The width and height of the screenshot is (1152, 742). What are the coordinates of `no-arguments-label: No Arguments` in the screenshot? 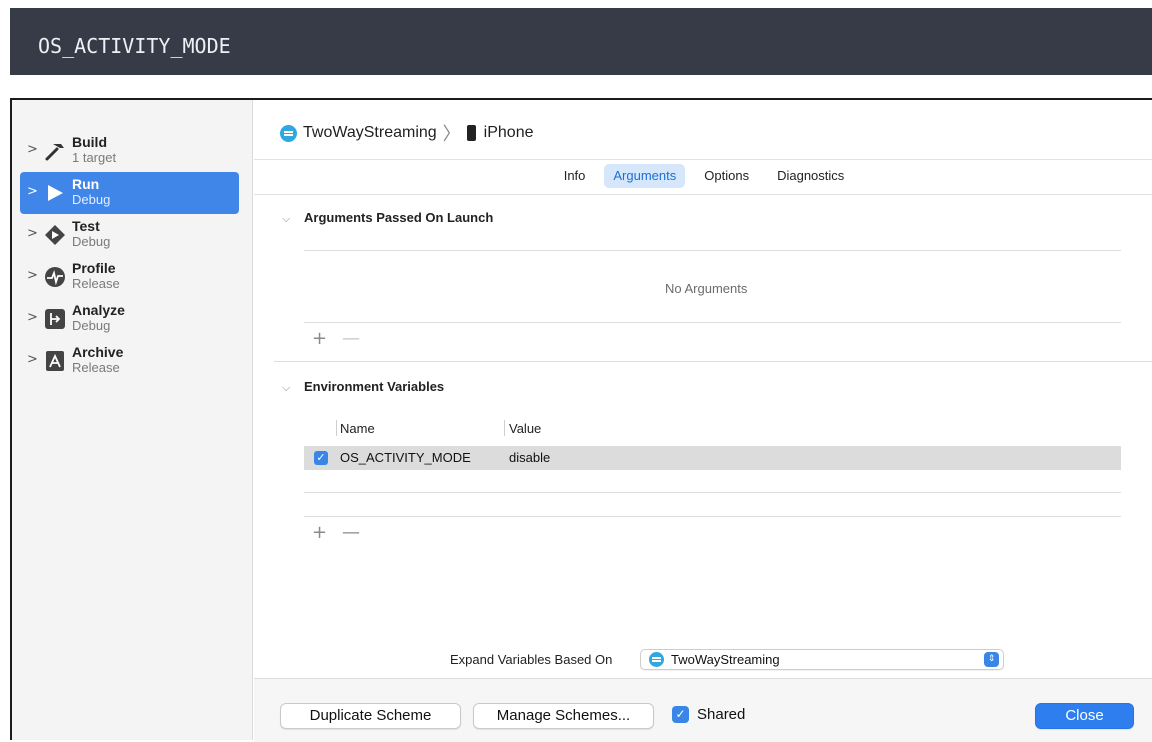 It's located at (706, 288).